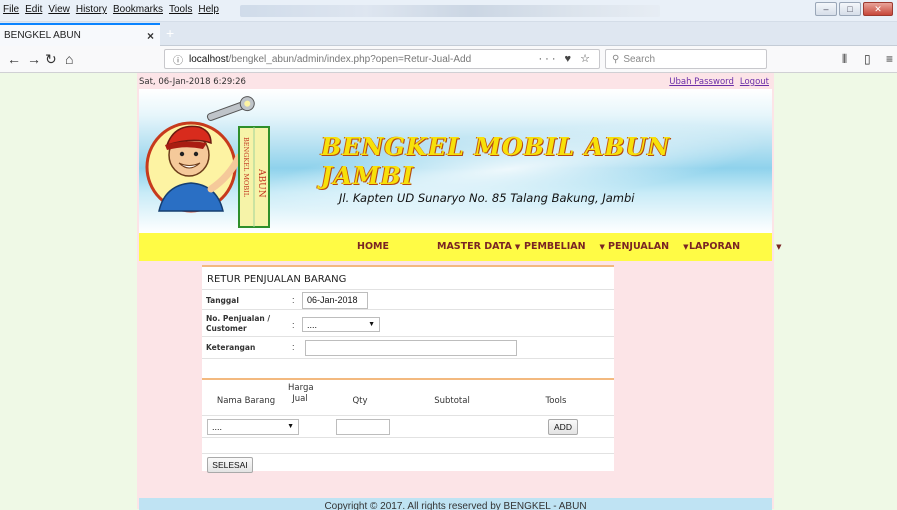 The image size is (897, 510). I want to click on sidebar-icon: ▯, so click(867, 59).